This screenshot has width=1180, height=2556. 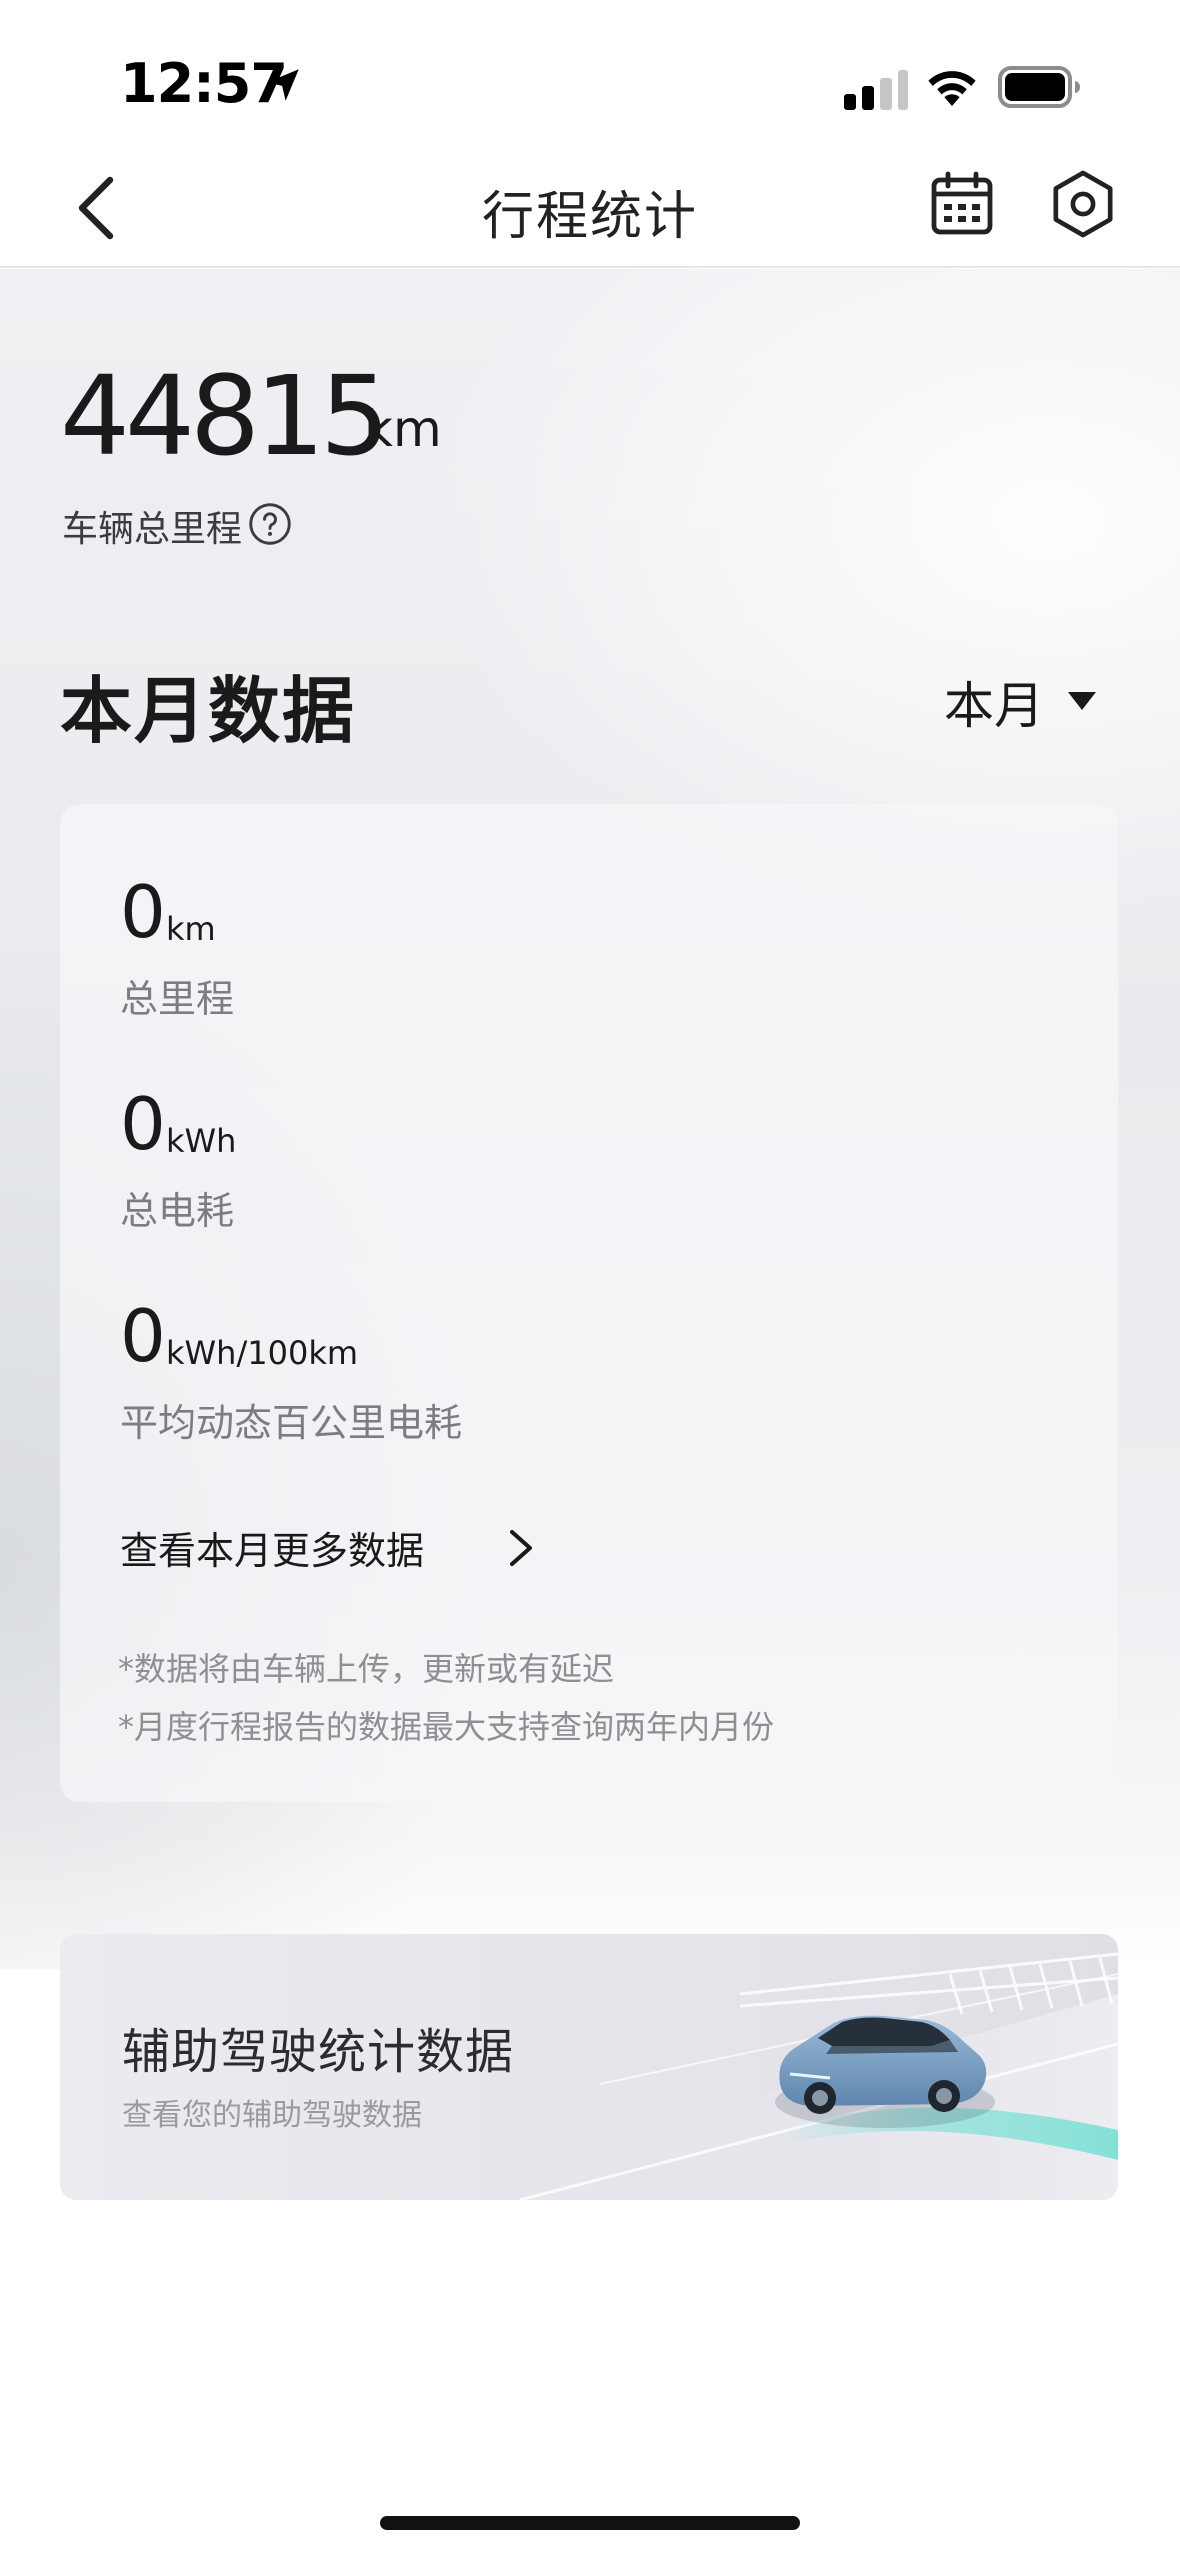 What do you see at coordinates (272, 2115) in the screenshot?
I see `assisted-driving-subtitle: 查看您的辅助驾驶数据` at bounding box center [272, 2115].